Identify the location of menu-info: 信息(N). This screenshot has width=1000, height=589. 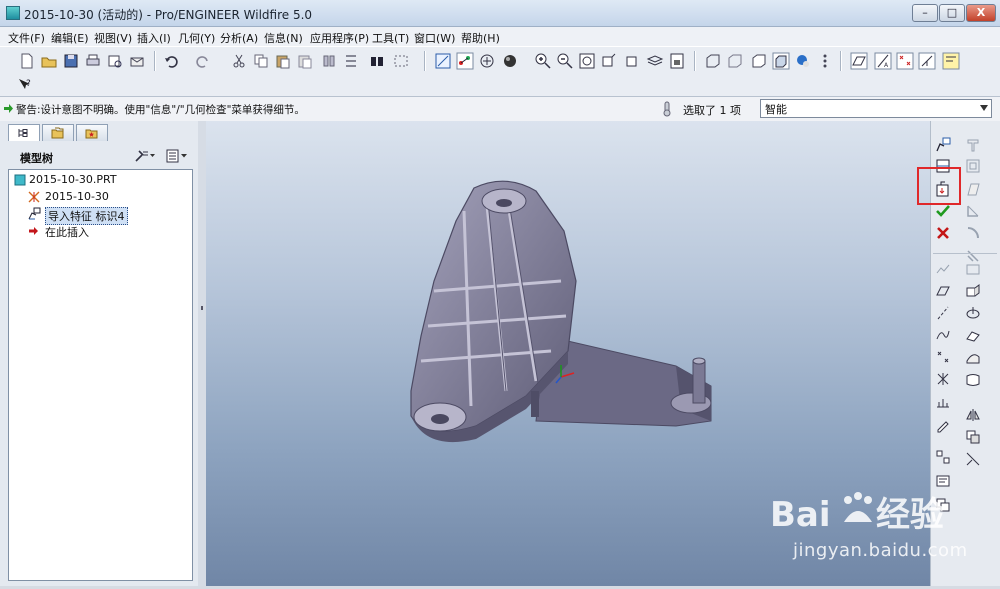
(283, 38).